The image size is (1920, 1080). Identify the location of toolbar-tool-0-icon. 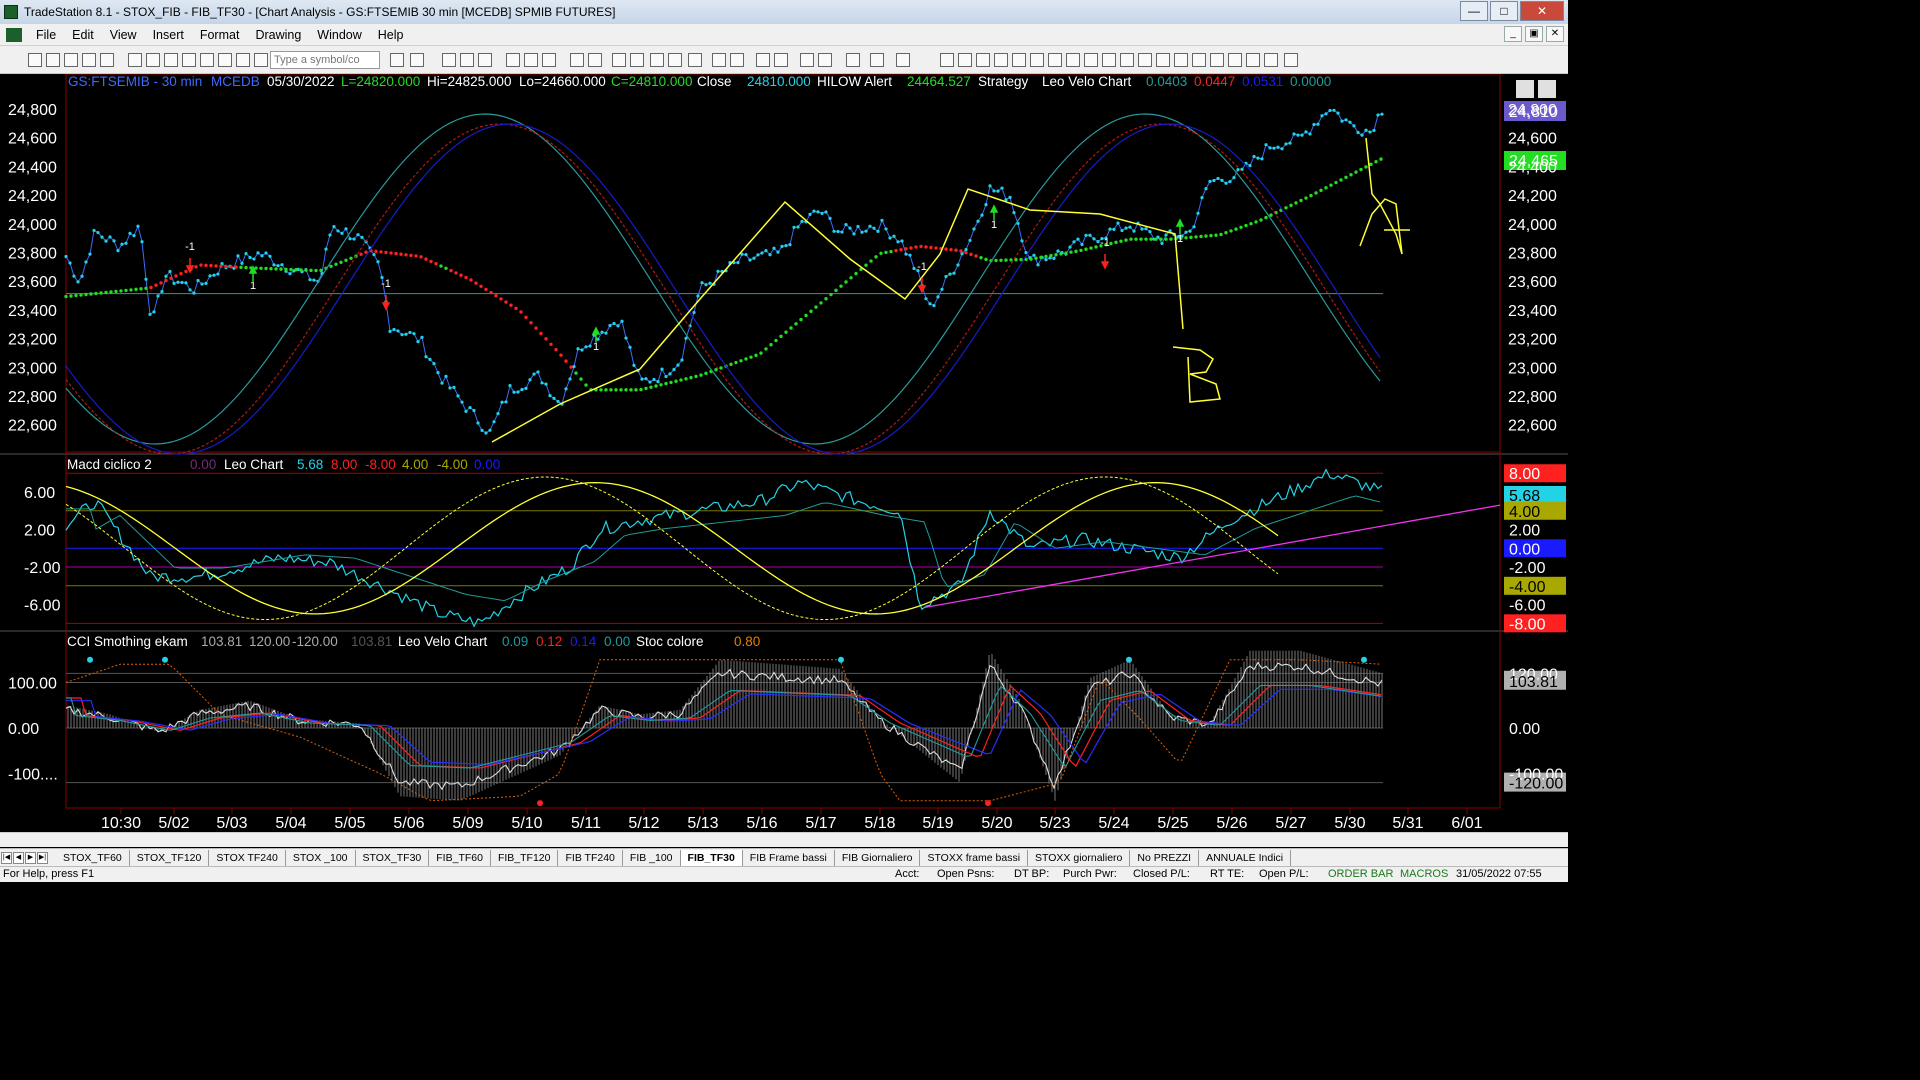
(35, 60).